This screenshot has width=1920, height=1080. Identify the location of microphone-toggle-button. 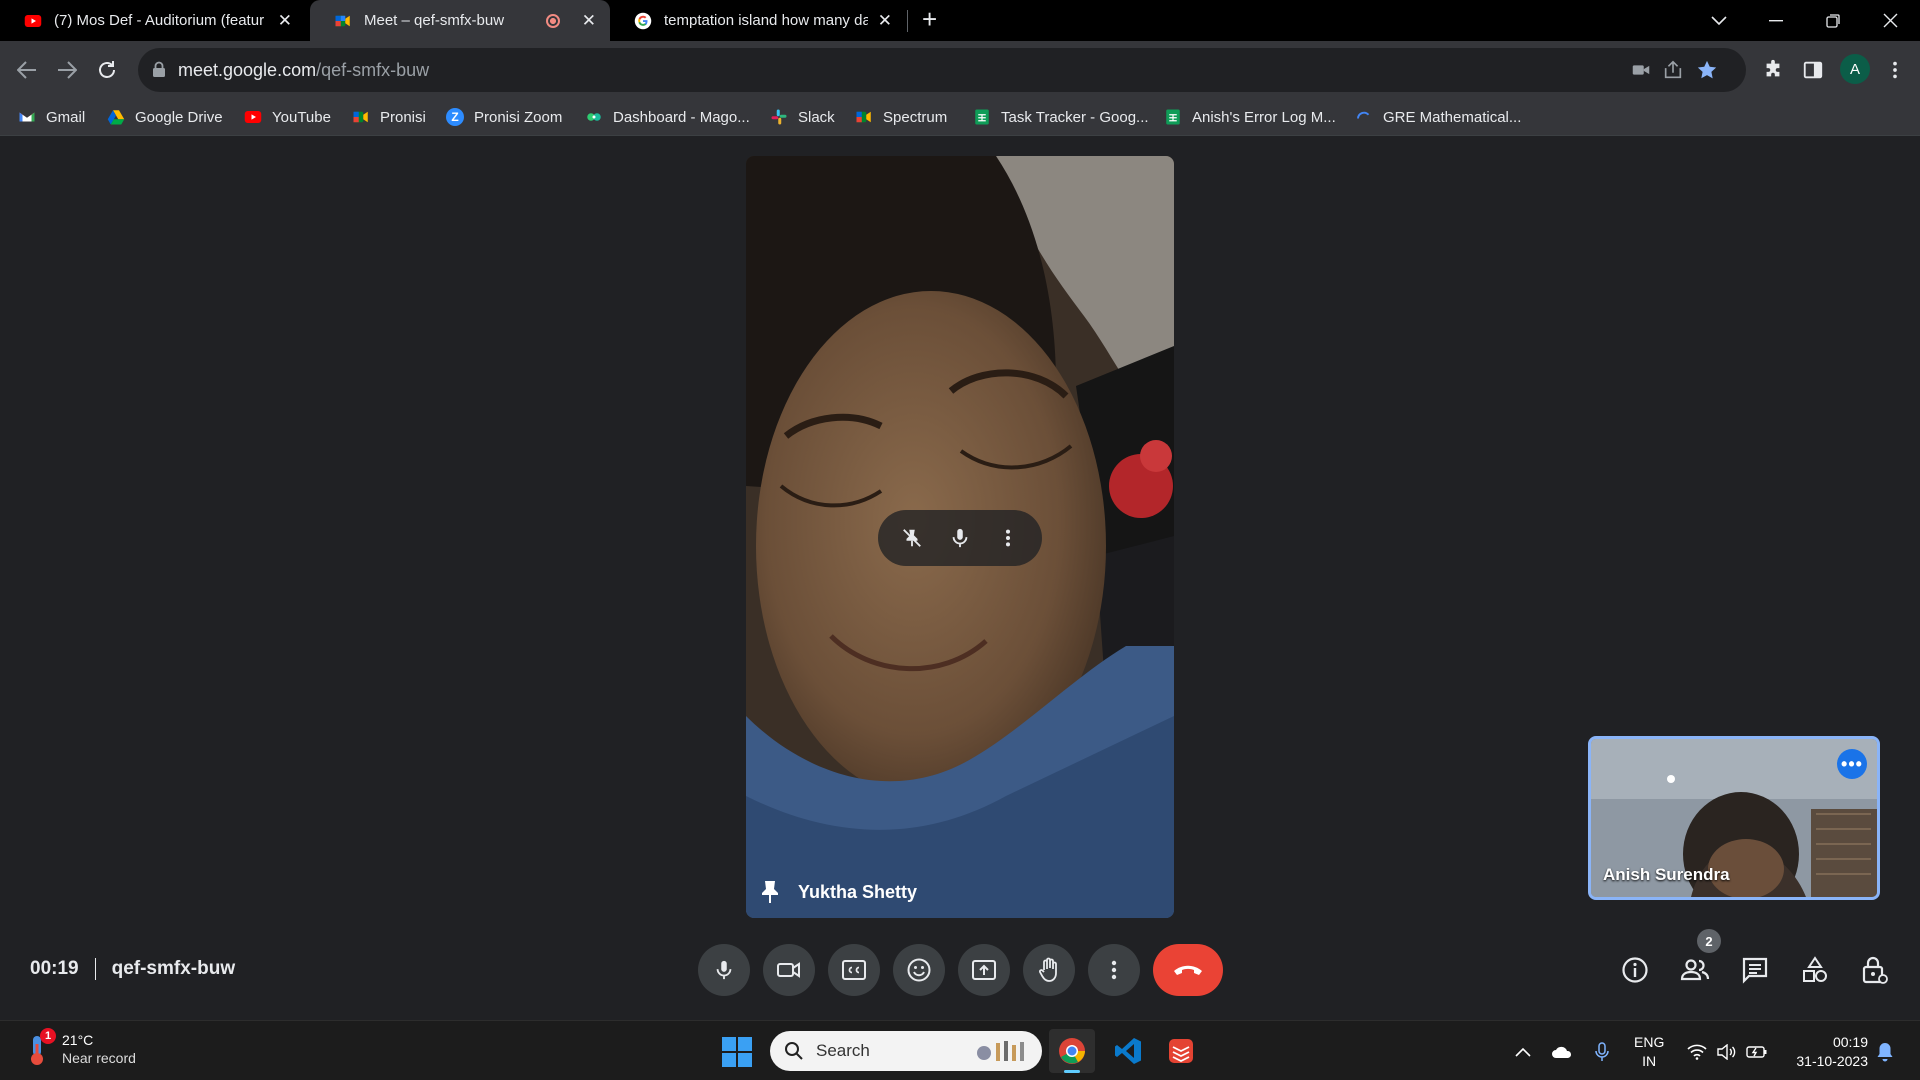
(724, 970).